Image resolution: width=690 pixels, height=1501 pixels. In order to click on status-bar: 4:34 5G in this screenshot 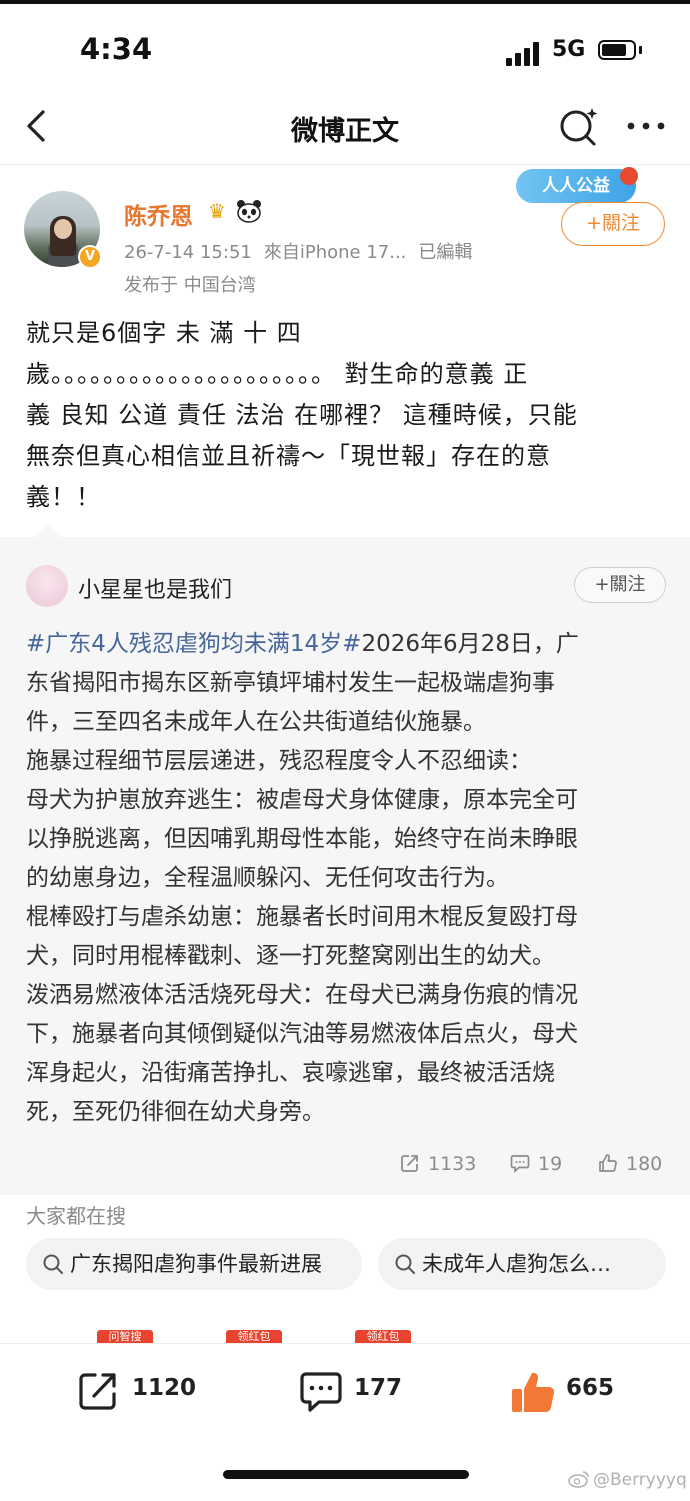, I will do `click(345, 49)`.